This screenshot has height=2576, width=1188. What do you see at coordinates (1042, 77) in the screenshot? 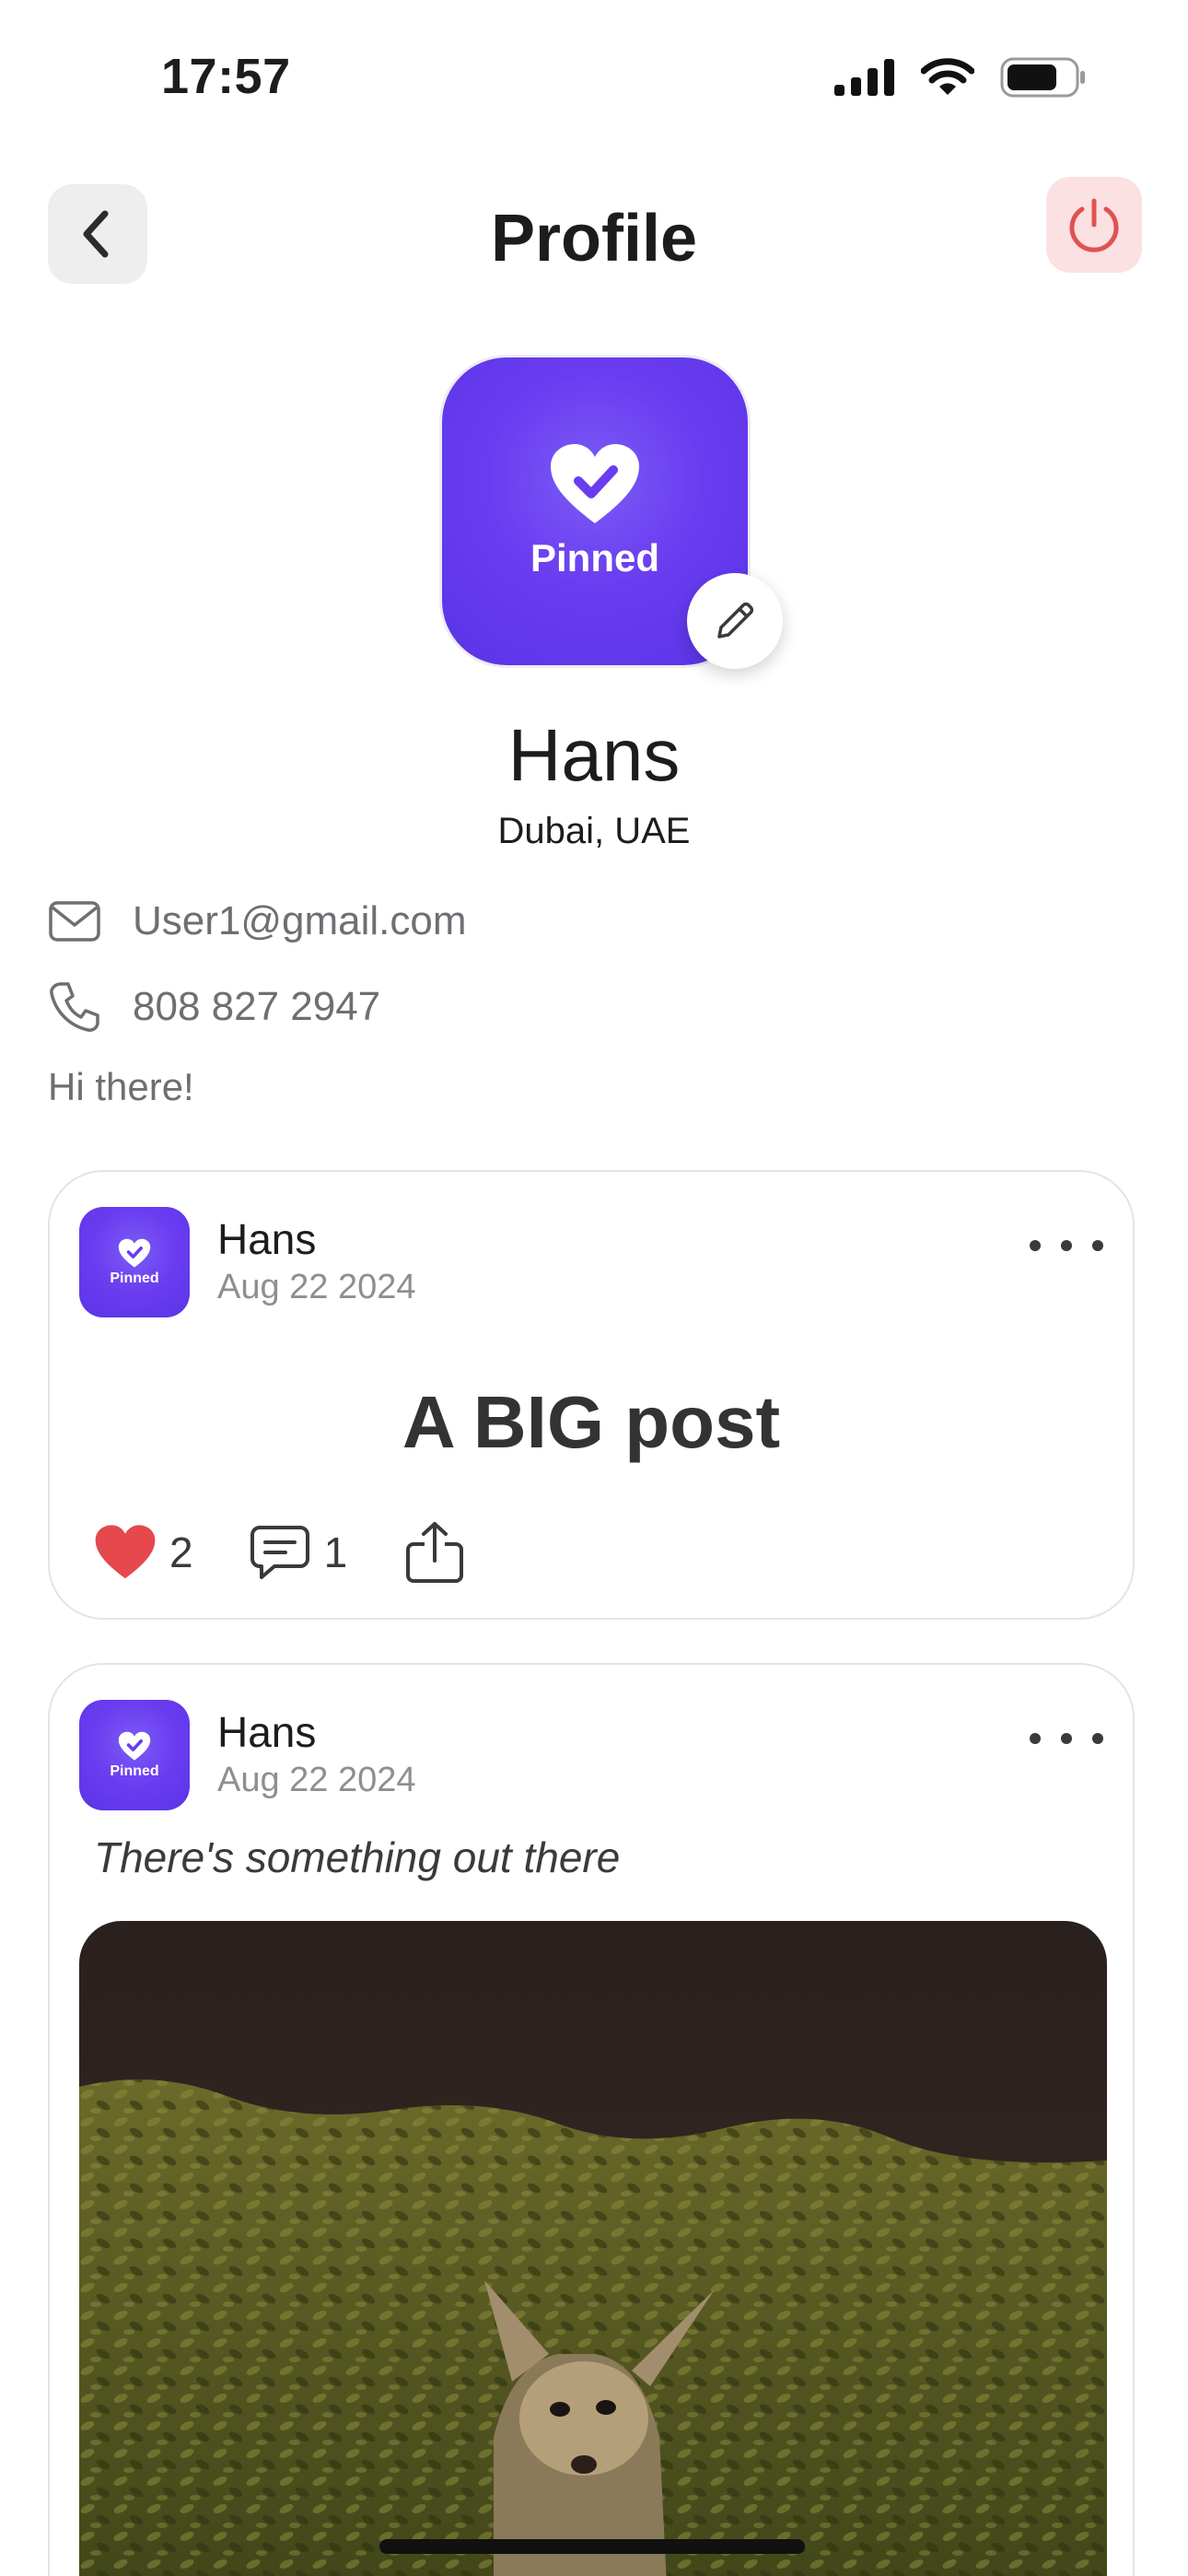
I see `battery-icon` at bounding box center [1042, 77].